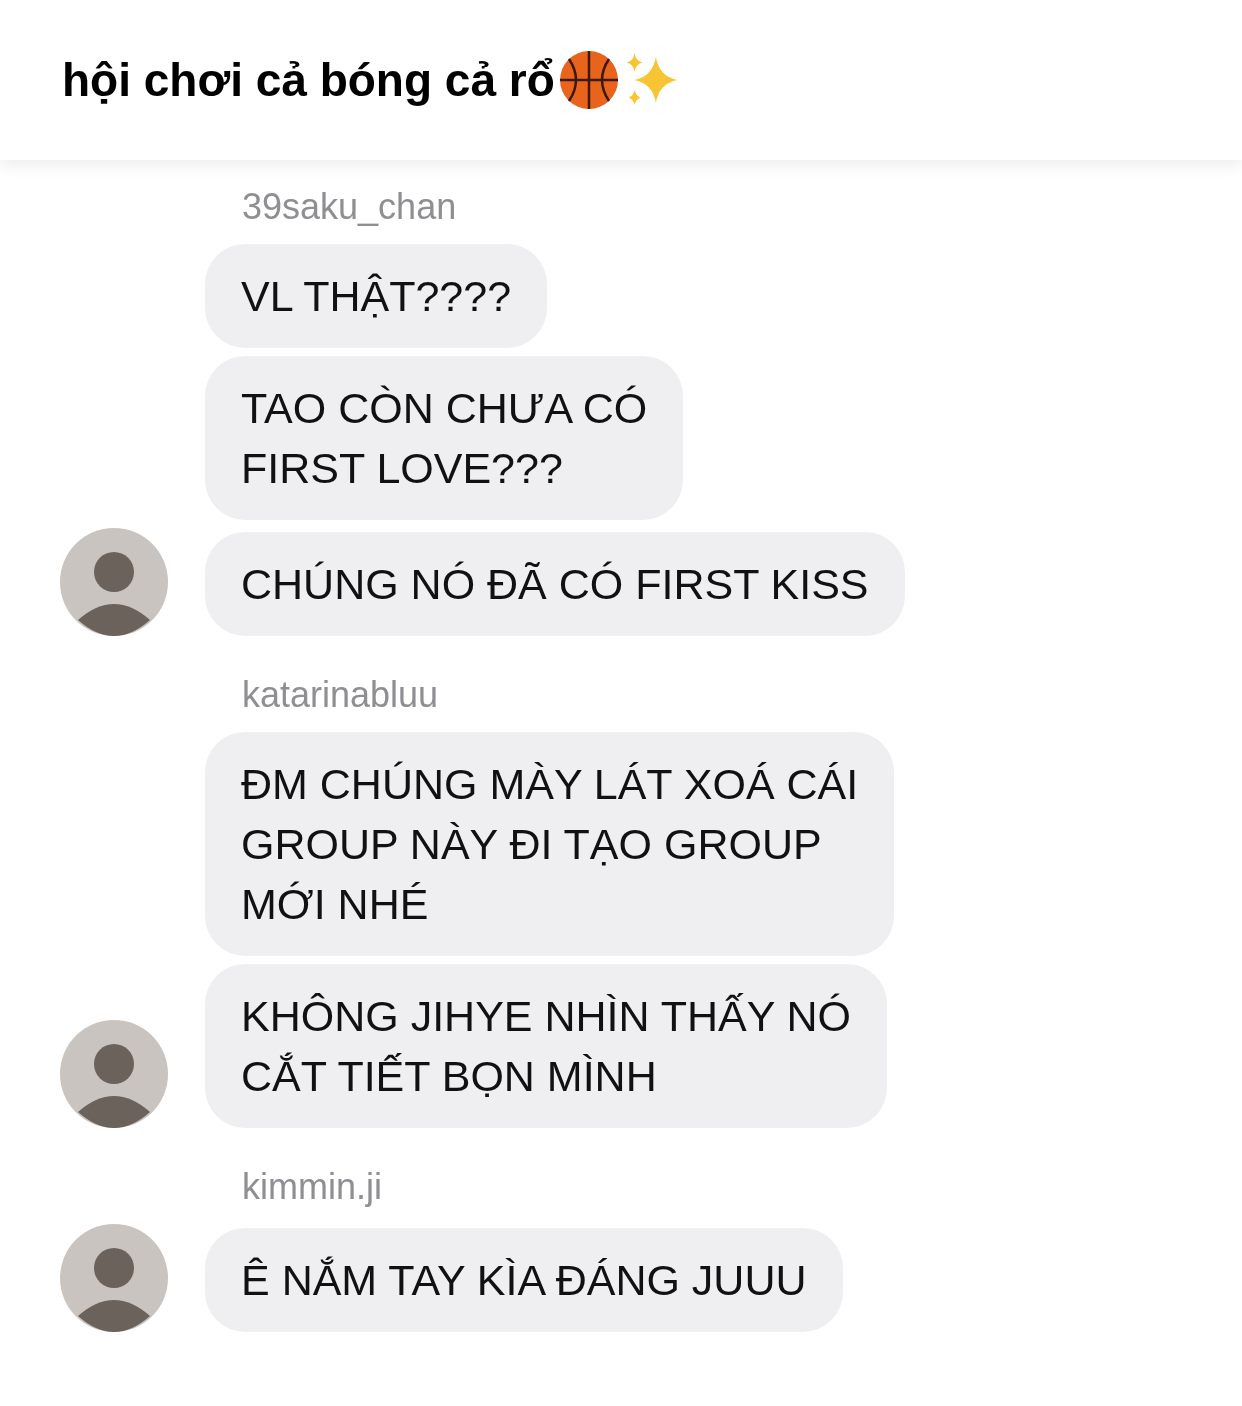 The height and width of the screenshot is (1406, 1242). I want to click on sender-name: katarinabluu, so click(341, 695).